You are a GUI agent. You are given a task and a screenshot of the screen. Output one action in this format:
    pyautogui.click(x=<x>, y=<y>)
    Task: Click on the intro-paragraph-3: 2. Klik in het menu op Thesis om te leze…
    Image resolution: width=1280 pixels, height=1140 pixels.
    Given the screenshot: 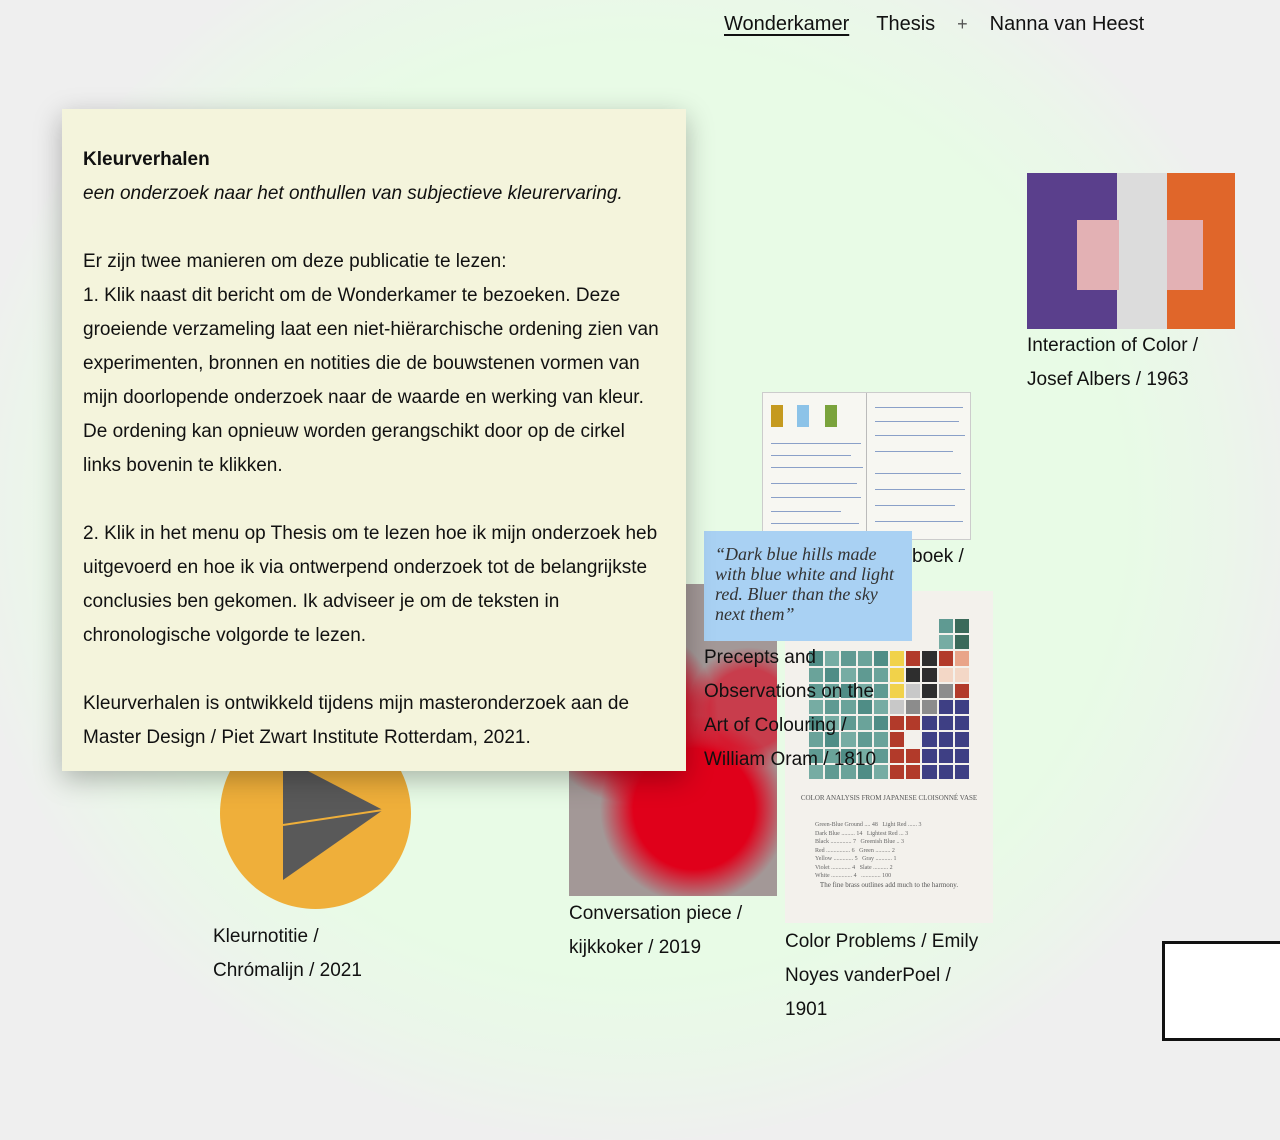 What is the action you would take?
    pyautogui.click(x=370, y=584)
    